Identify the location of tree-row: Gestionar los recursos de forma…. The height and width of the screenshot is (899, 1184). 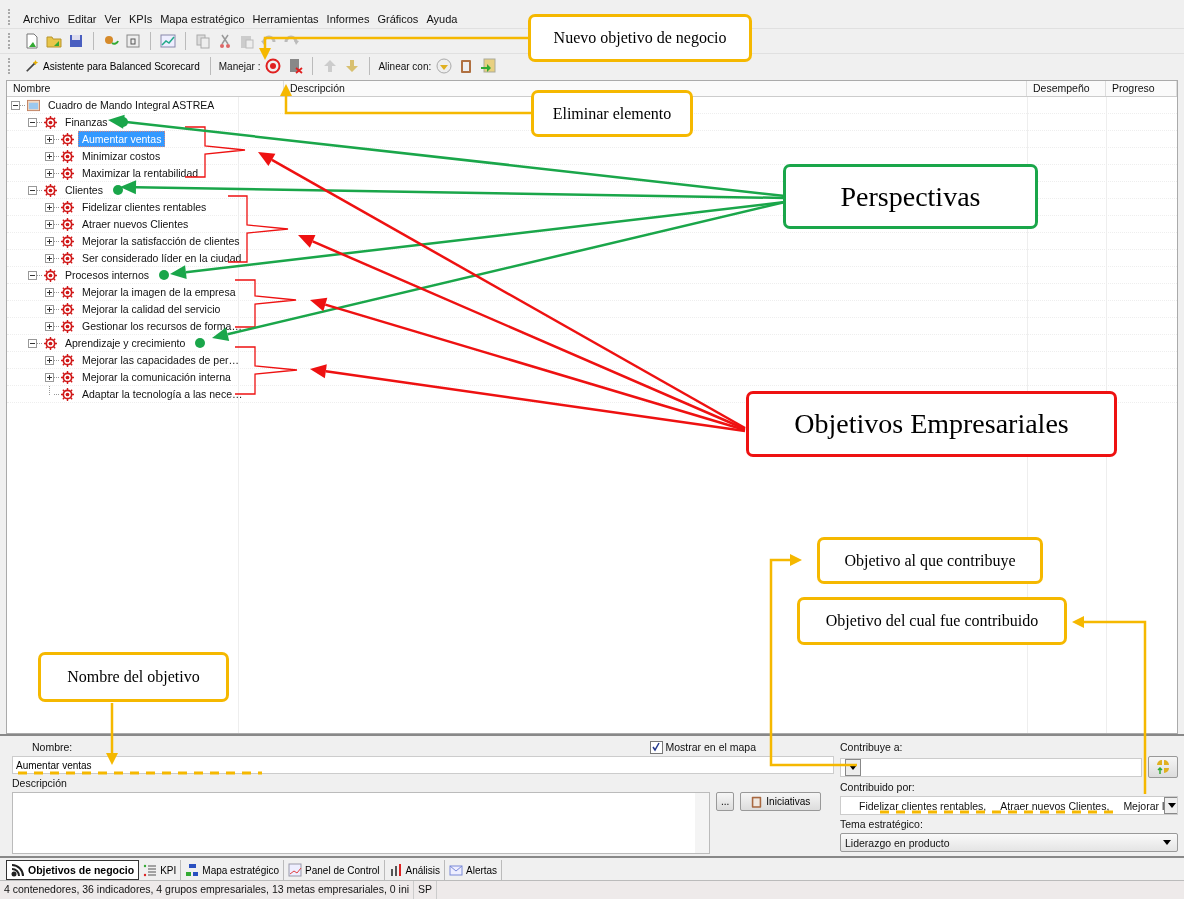
(592, 326).